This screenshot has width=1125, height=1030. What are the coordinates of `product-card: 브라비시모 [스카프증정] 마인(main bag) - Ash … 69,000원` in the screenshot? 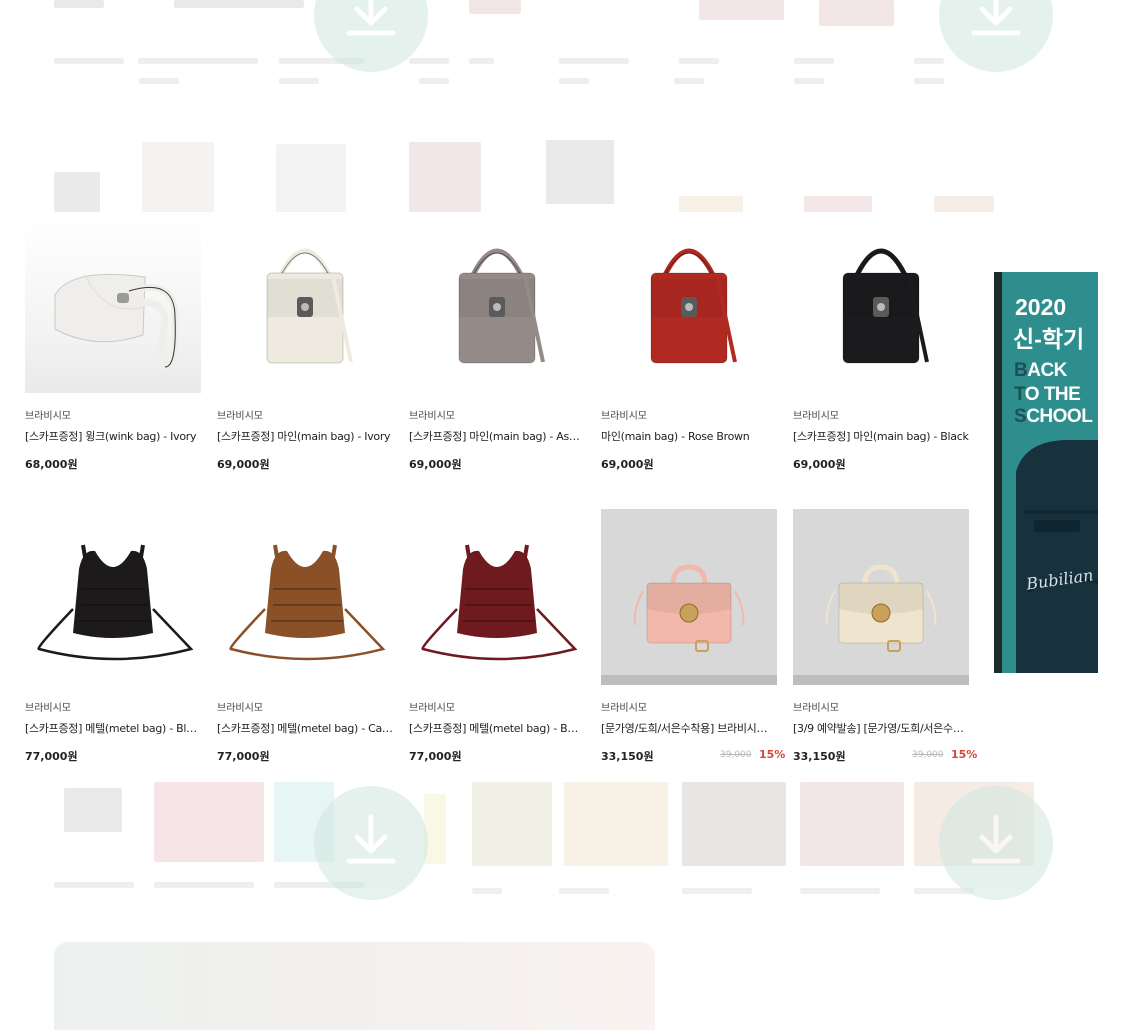 It's located at (497, 347).